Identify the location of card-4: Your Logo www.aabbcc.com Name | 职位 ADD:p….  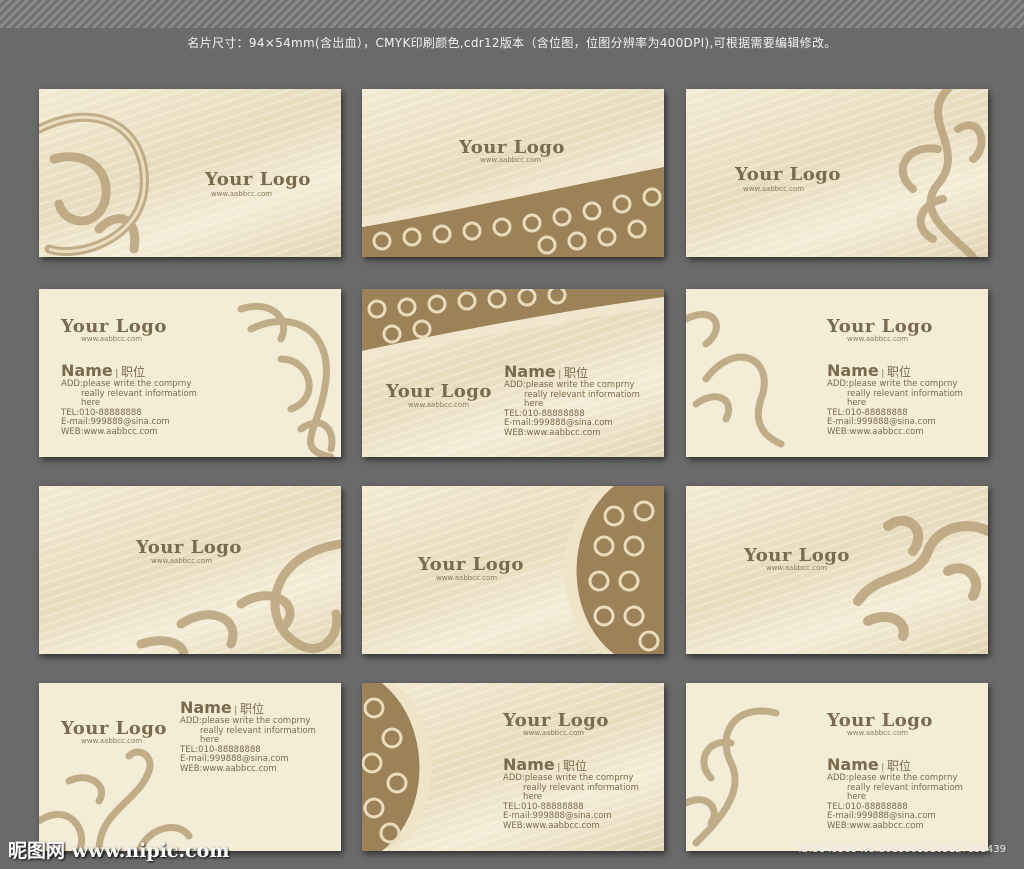
(190, 373).